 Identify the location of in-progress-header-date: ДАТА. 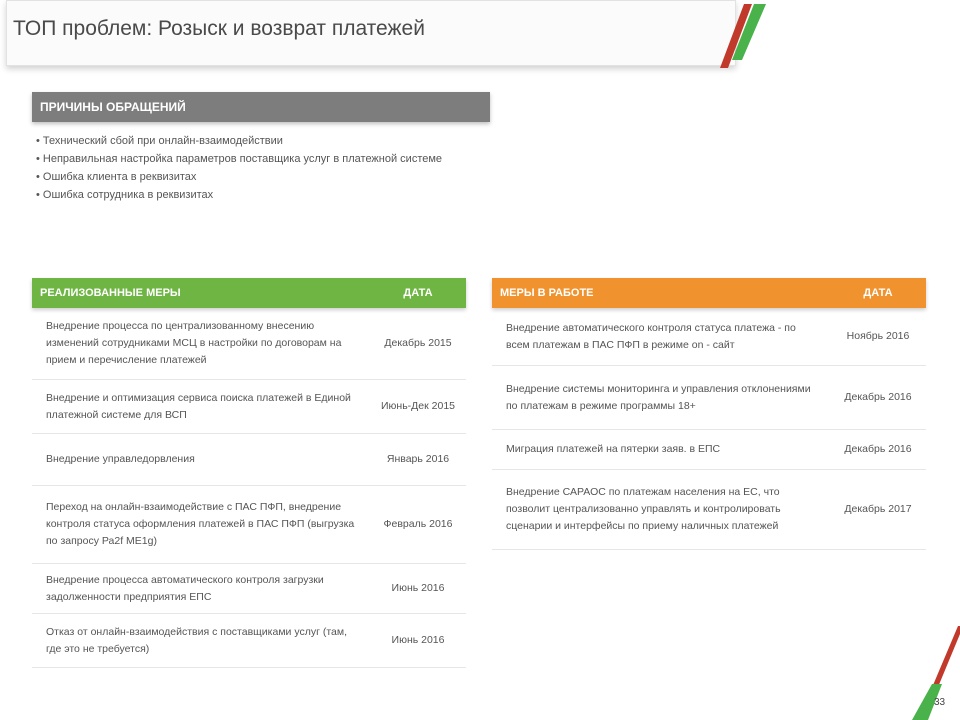
(878, 293).